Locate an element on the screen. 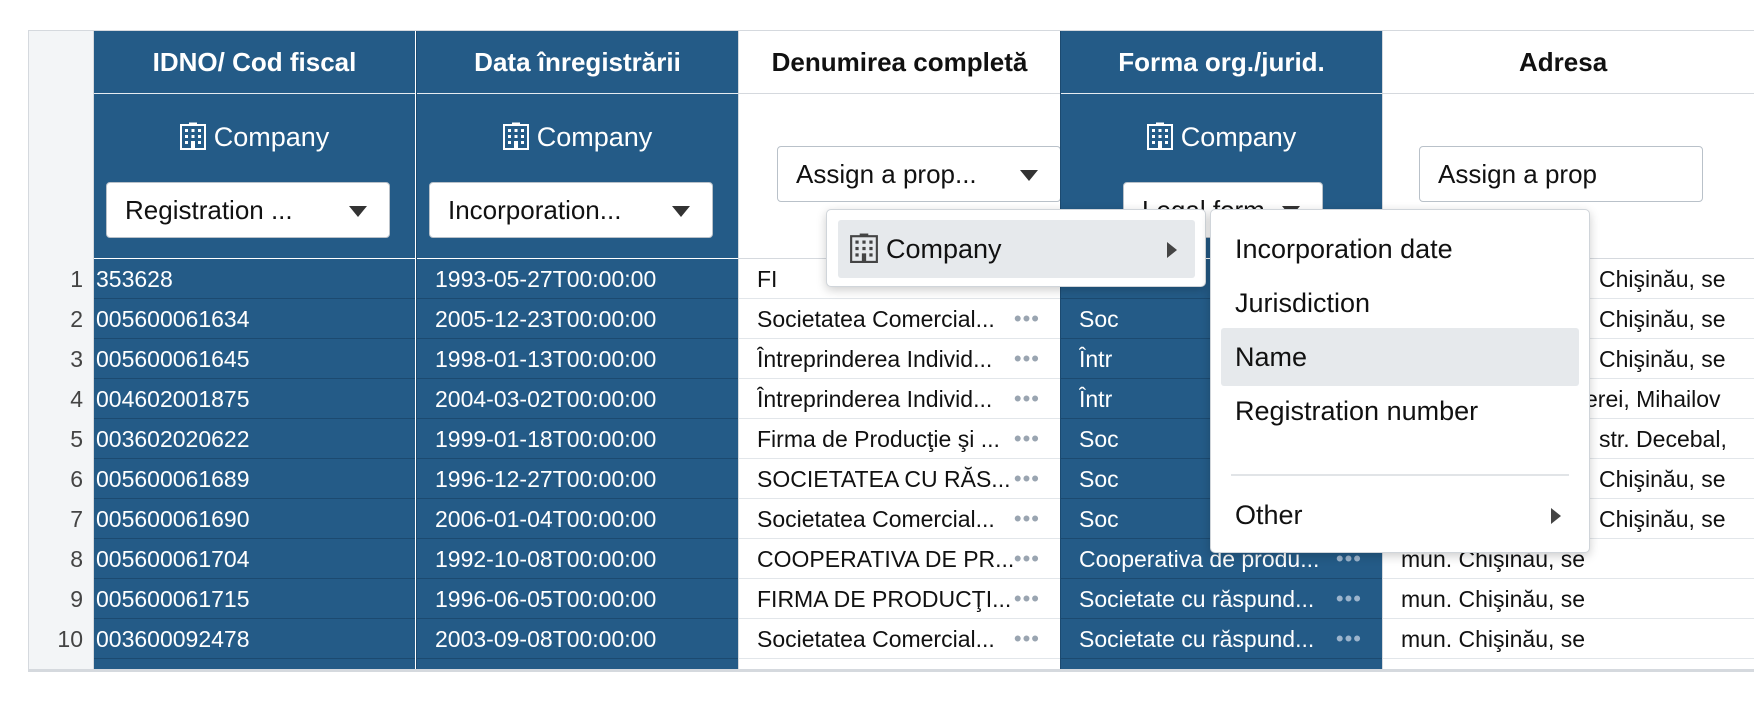  table-cell: 1998-01-13T00:00:00 is located at coordinates (577, 359).